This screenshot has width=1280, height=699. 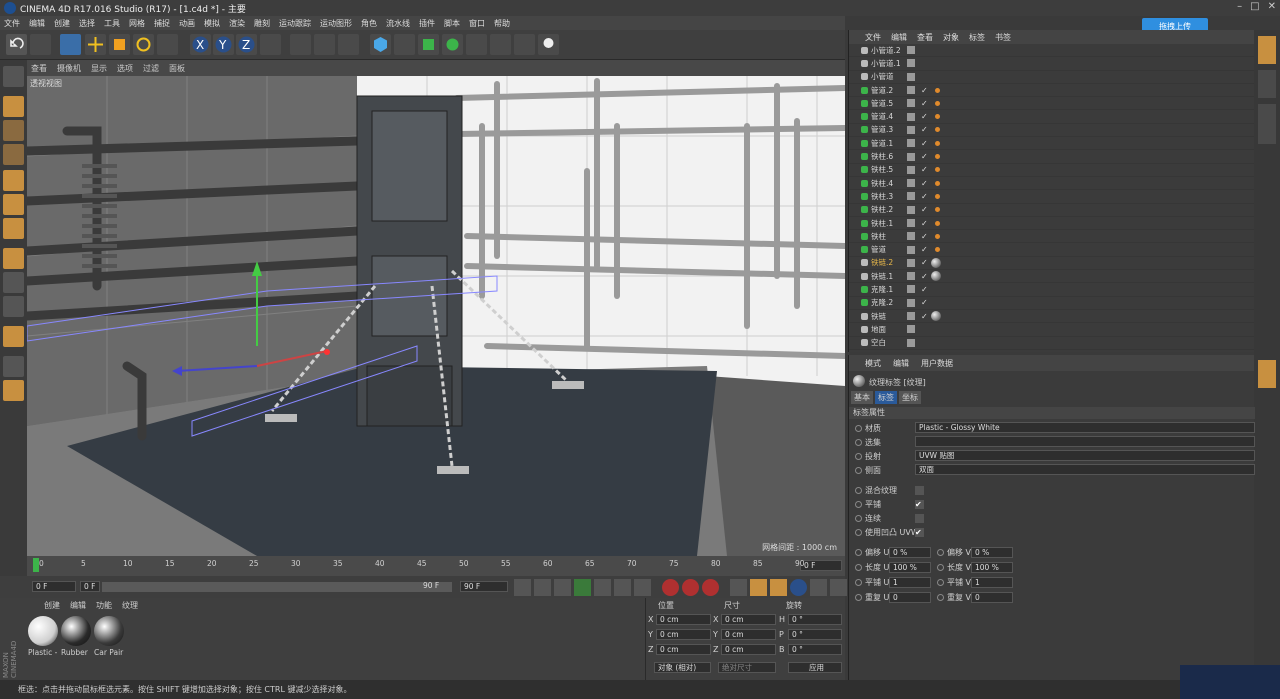 I want to click on checkbox: ✔, so click(x=919, y=532).